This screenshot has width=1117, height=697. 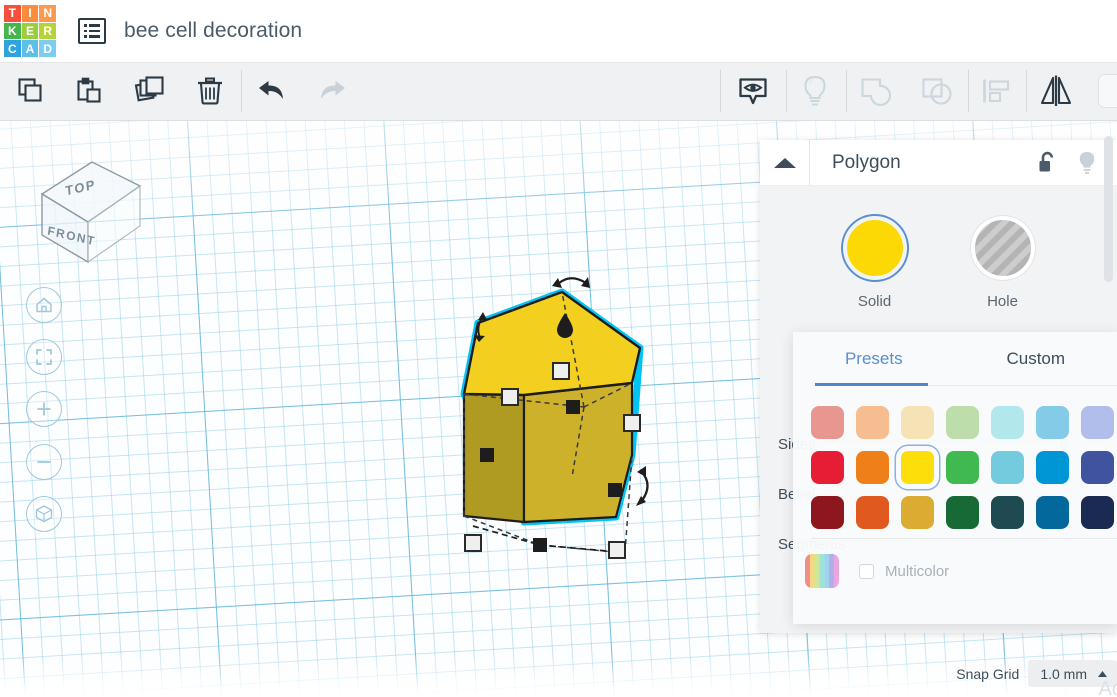 What do you see at coordinates (1002, 248) in the screenshot?
I see `hole-pattern-circle` at bounding box center [1002, 248].